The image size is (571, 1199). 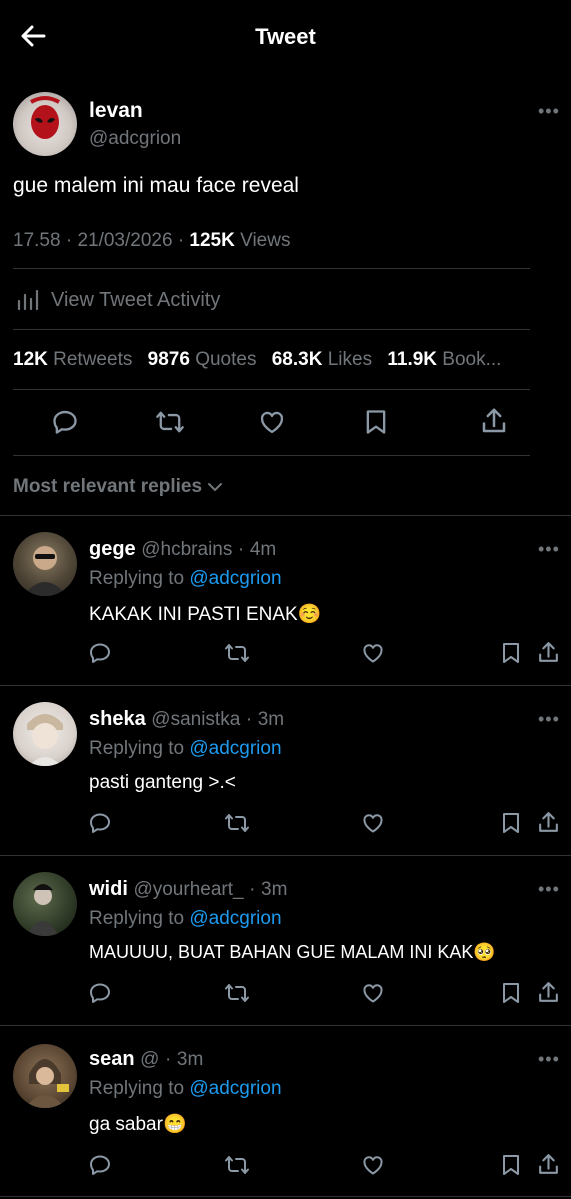 I want to click on reply-author-name: sheka, so click(x=117, y=719).